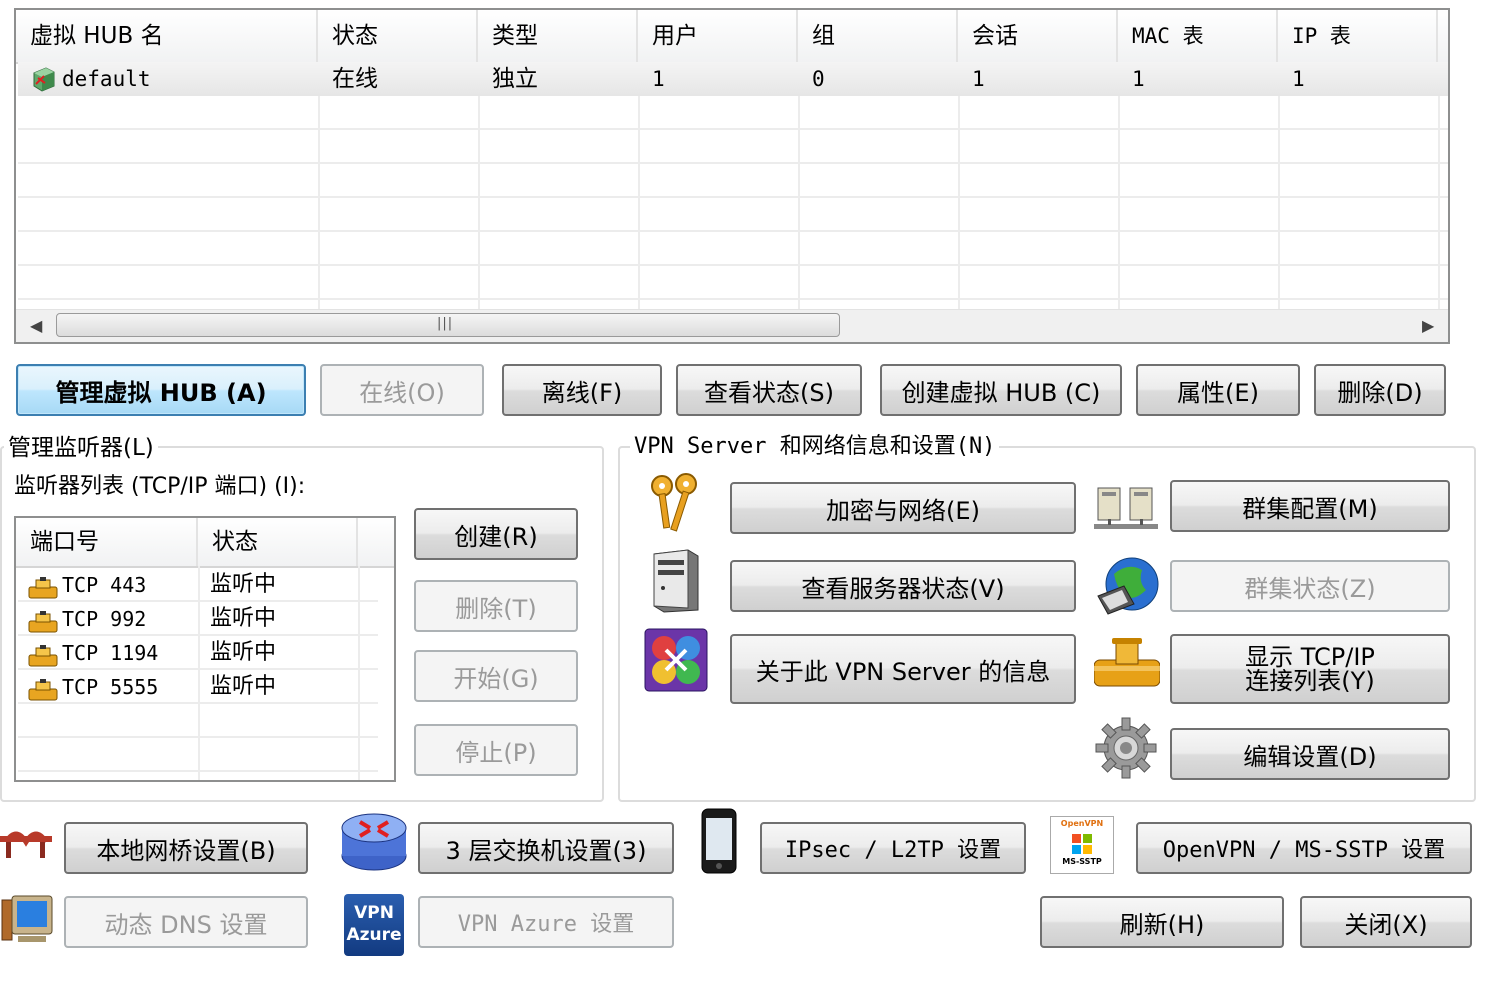 Image resolution: width=1486 pixels, height=1006 pixels. I want to click on col-listener-status: 状态, so click(278, 542).